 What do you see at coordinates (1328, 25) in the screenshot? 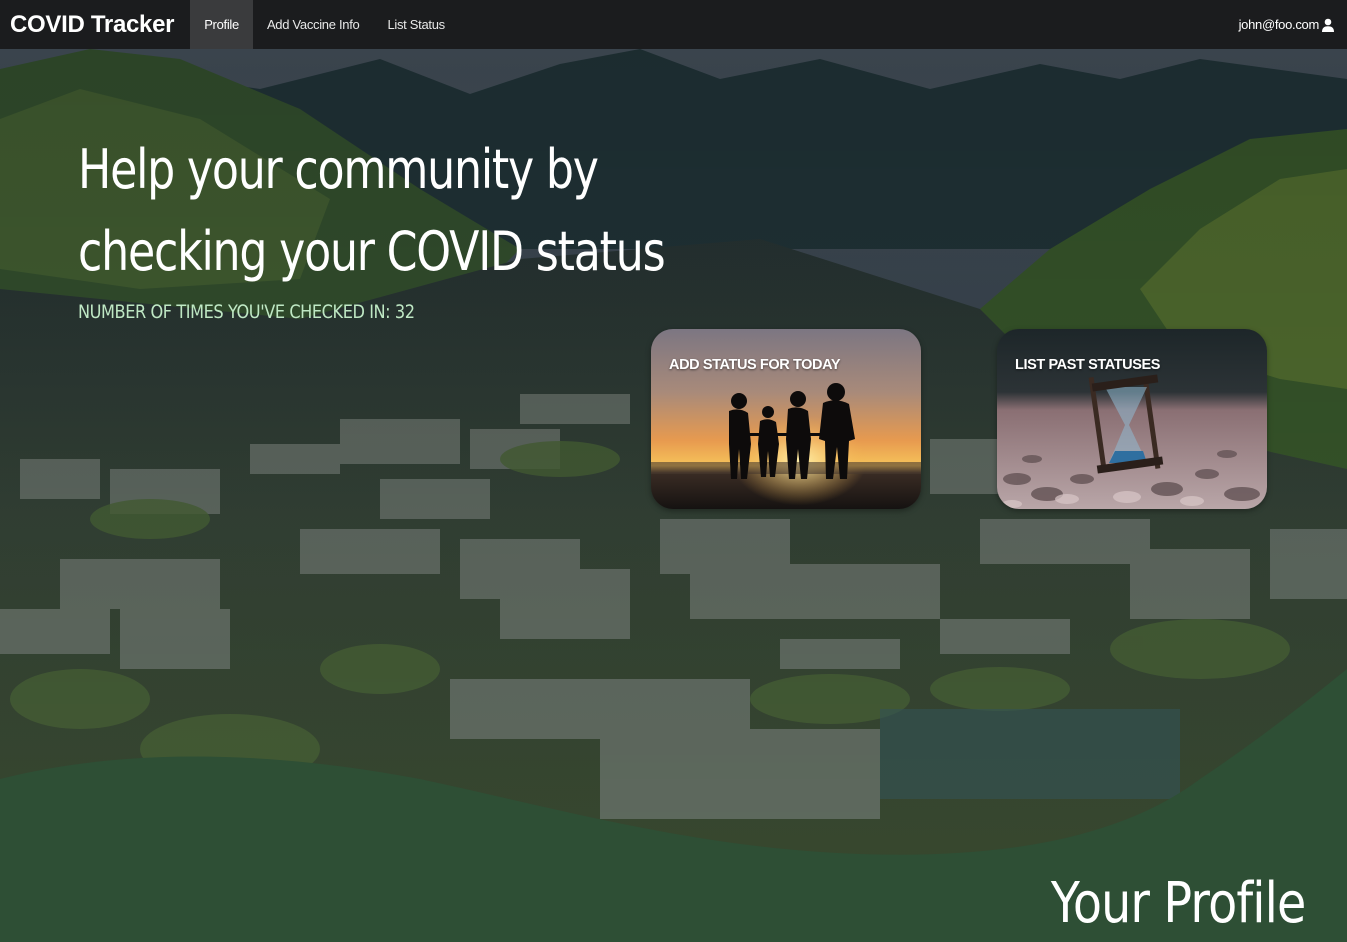
I see `user-icon` at bounding box center [1328, 25].